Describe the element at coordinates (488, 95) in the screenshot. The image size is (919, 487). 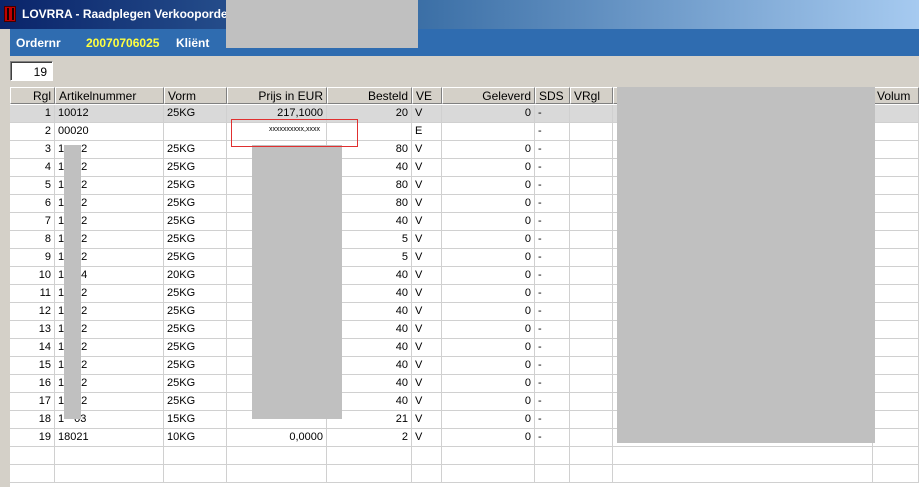
I see `column-header: Geleverd` at that location.